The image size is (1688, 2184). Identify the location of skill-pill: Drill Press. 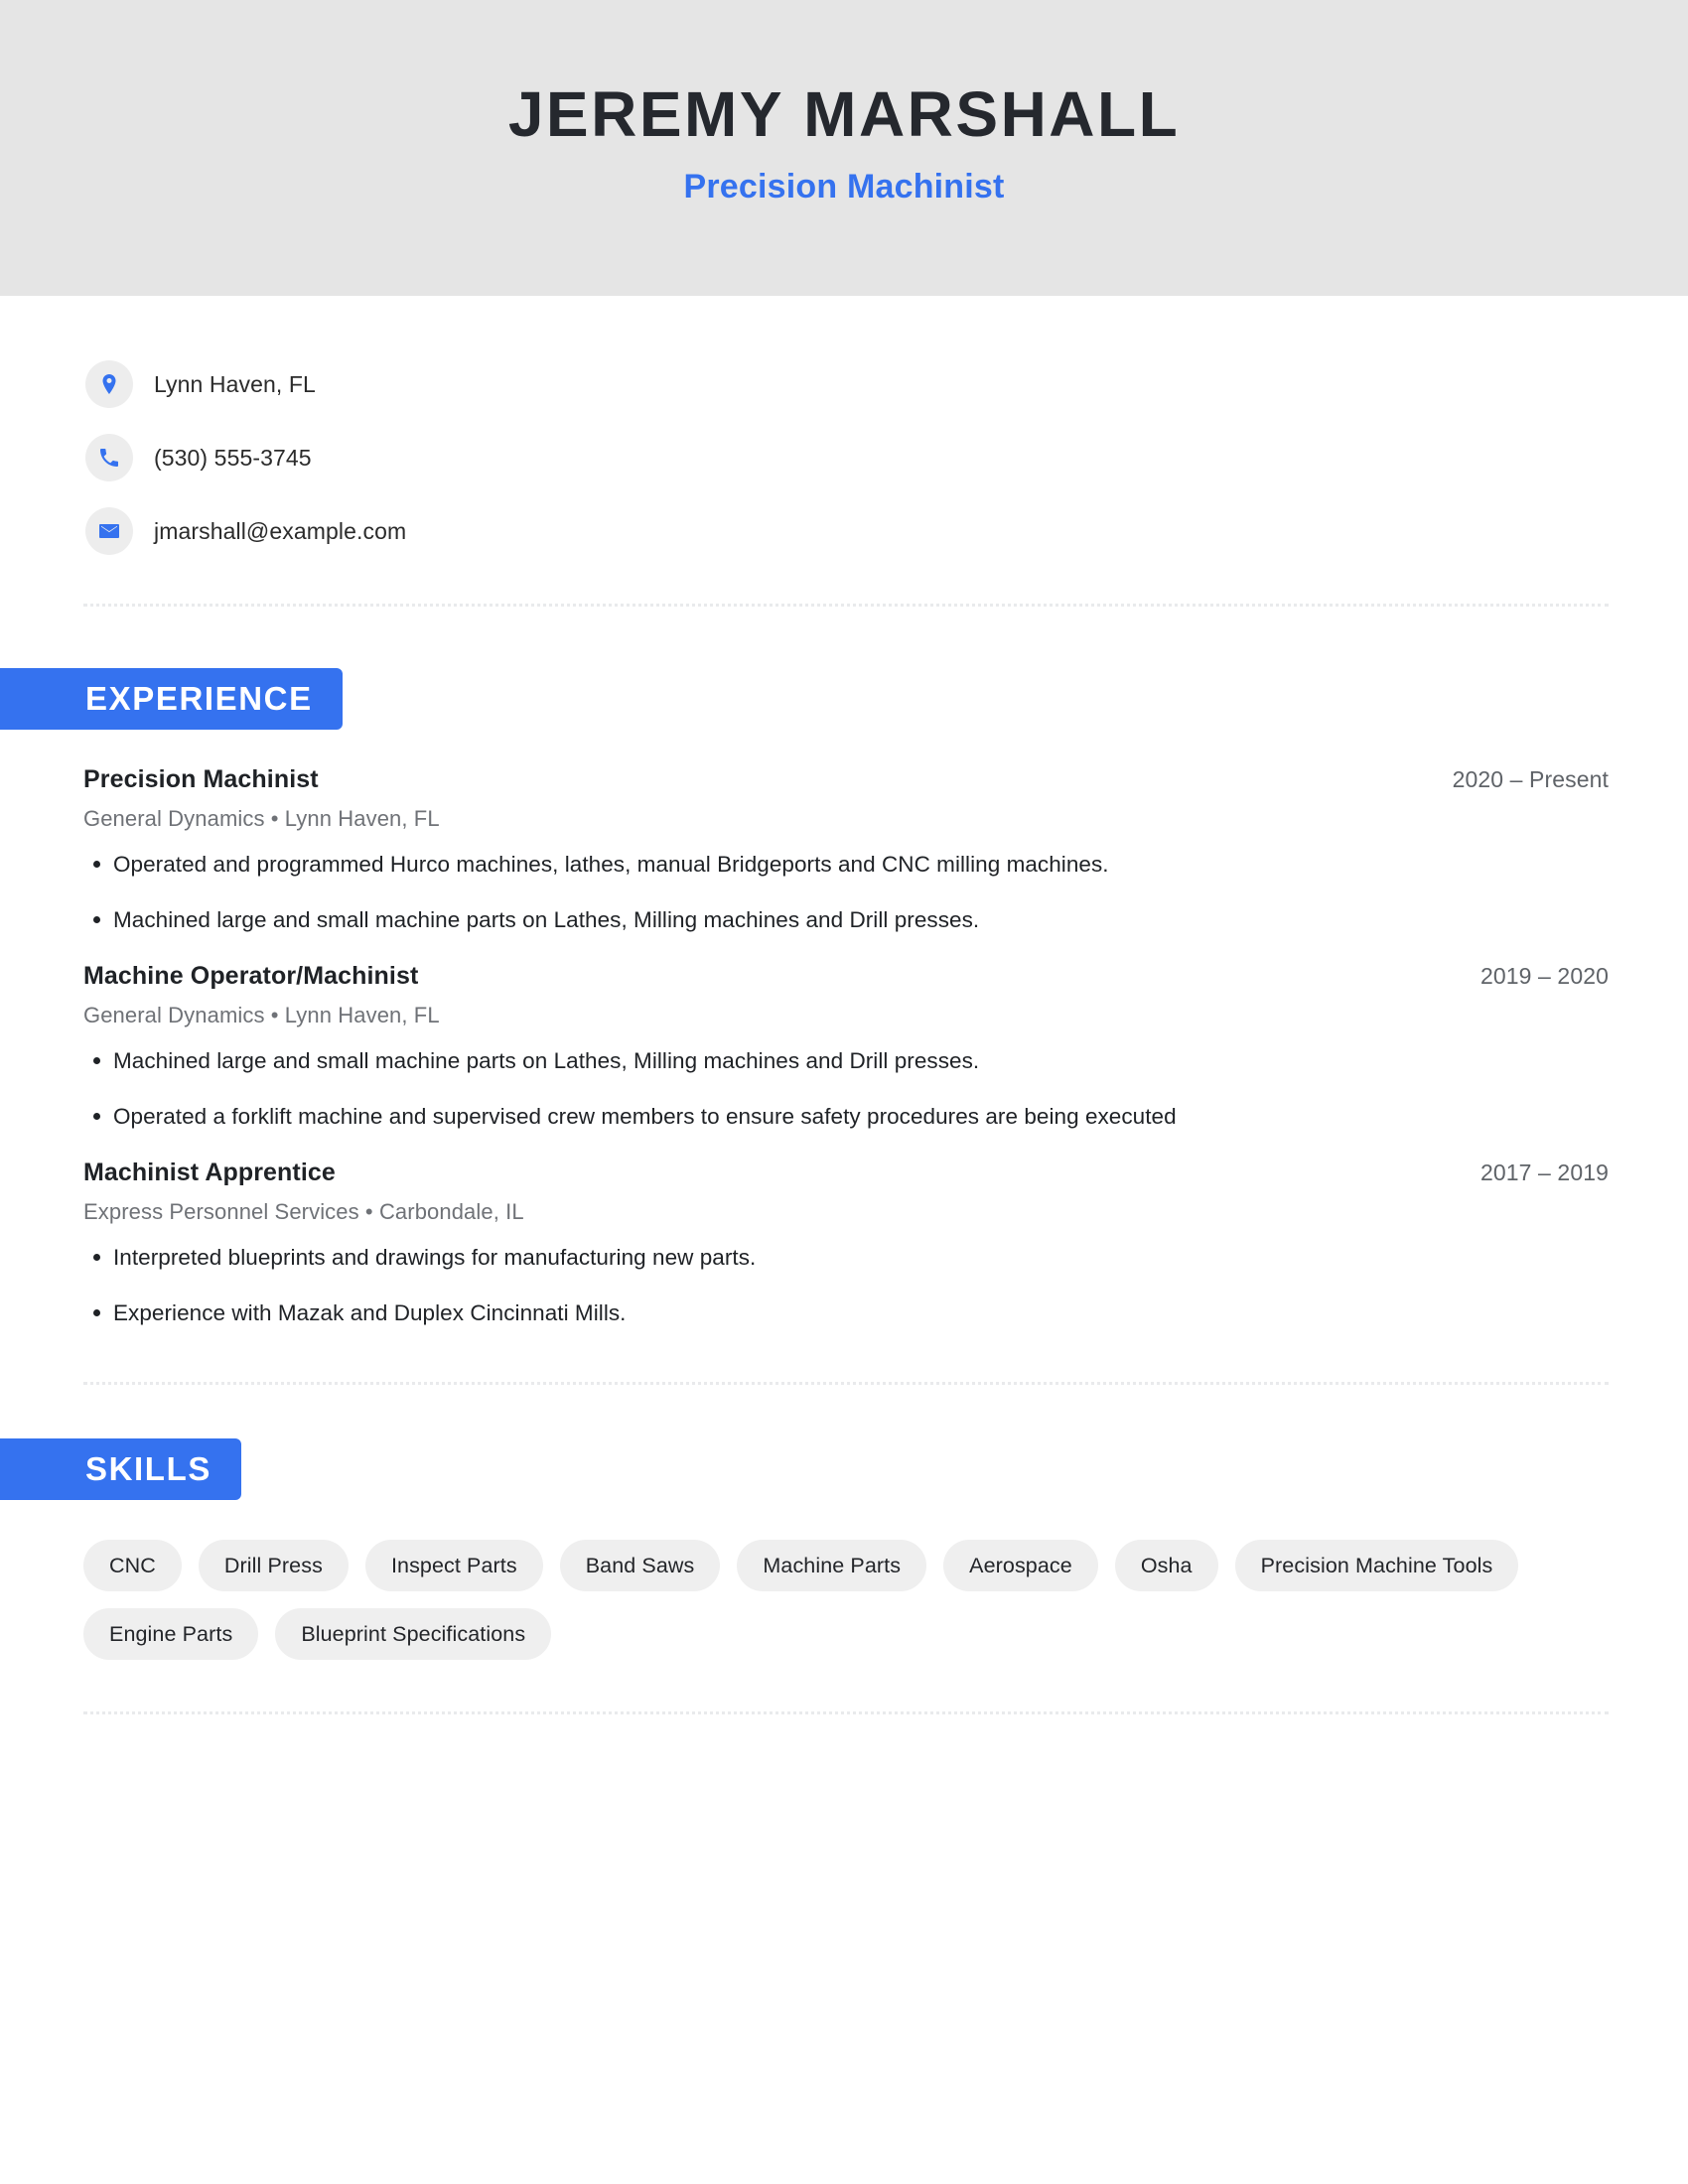
(273, 1566).